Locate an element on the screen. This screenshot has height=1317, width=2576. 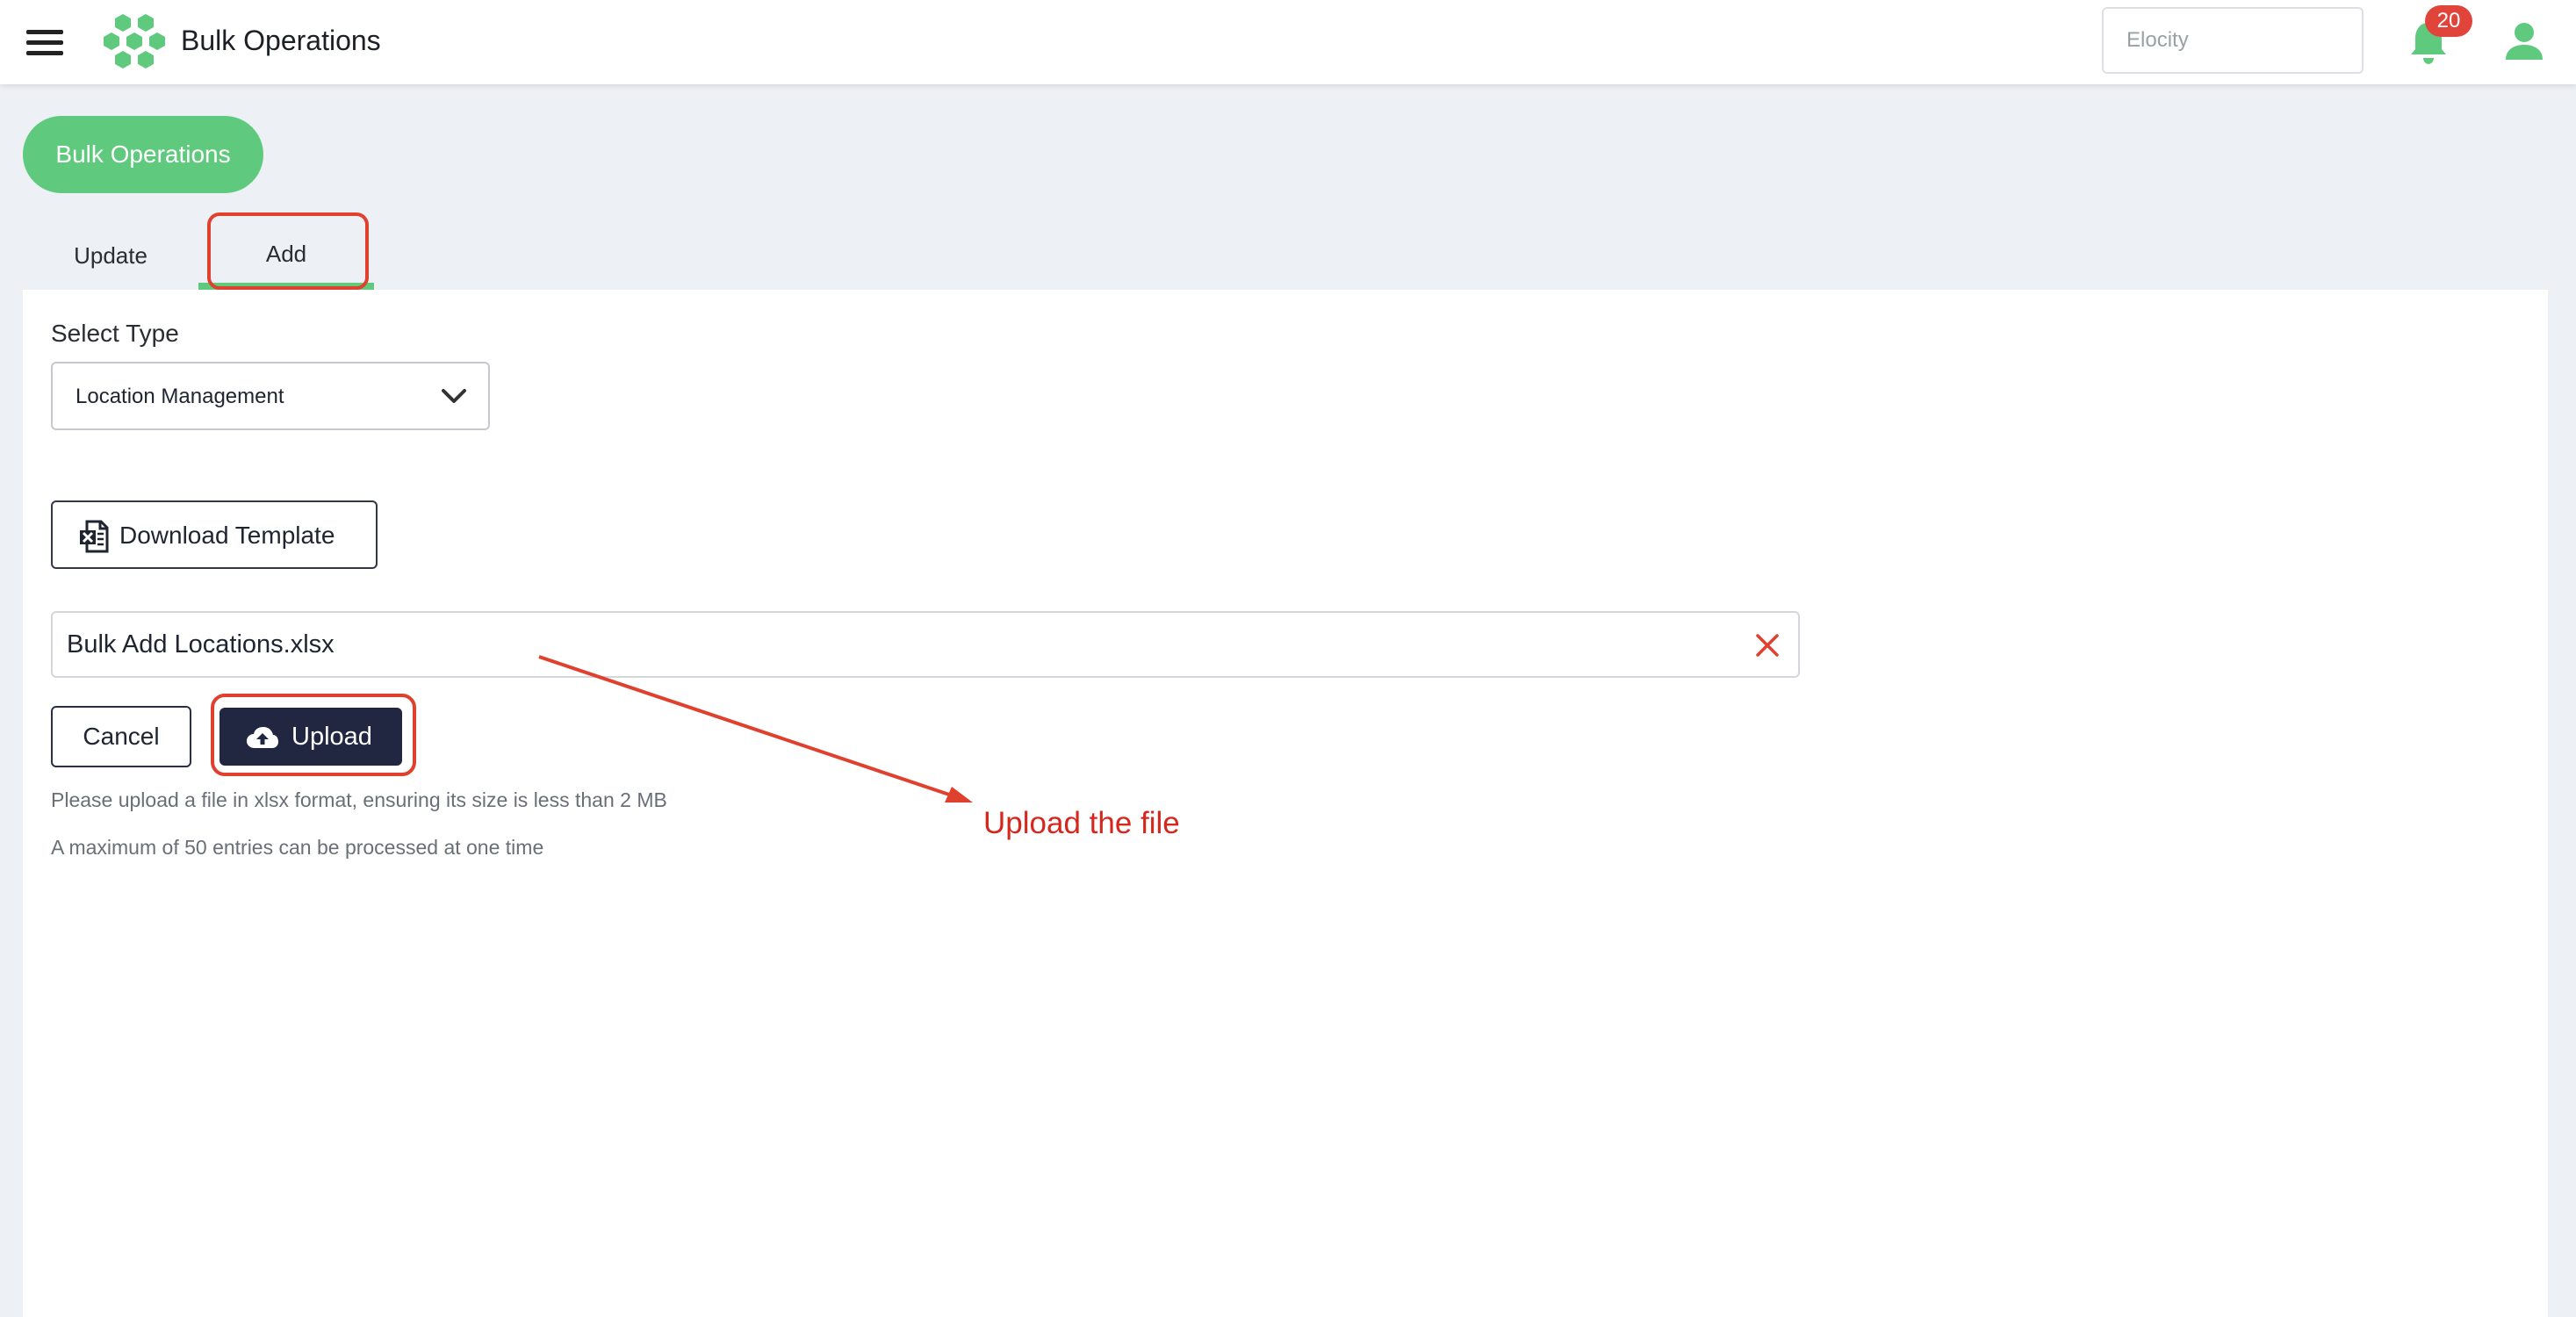
organization-select: Elocity is located at coordinates (2233, 40).